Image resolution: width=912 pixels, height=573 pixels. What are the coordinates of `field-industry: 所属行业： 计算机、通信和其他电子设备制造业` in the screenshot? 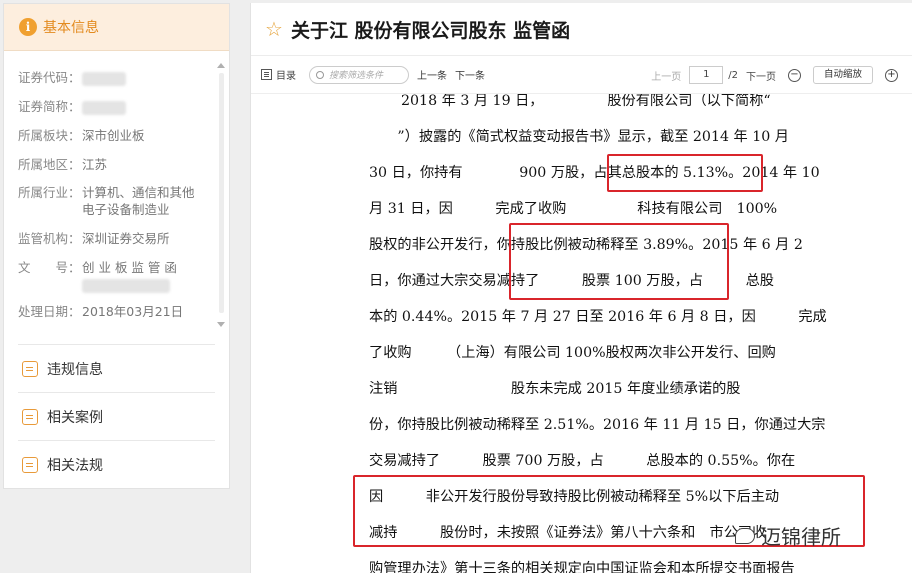 It's located at (106, 201).